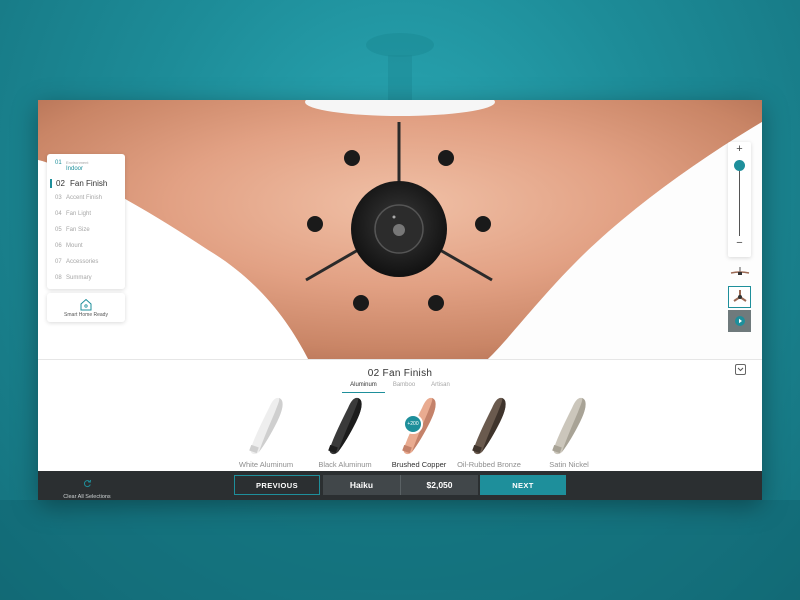  I want to click on step-label: Indoor, so click(75, 169).